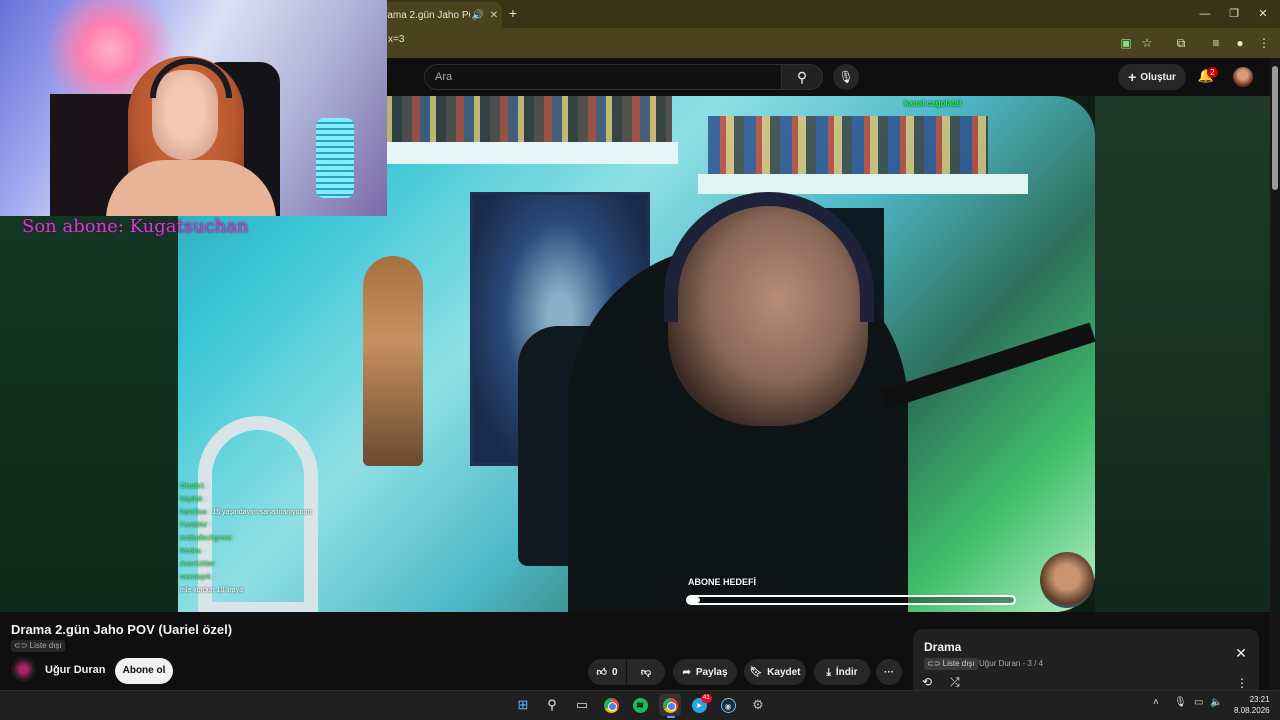 The height and width of the screenshot is (720, 1280). I want to click on media-controls-icon: ≡, so click(1216, 43).